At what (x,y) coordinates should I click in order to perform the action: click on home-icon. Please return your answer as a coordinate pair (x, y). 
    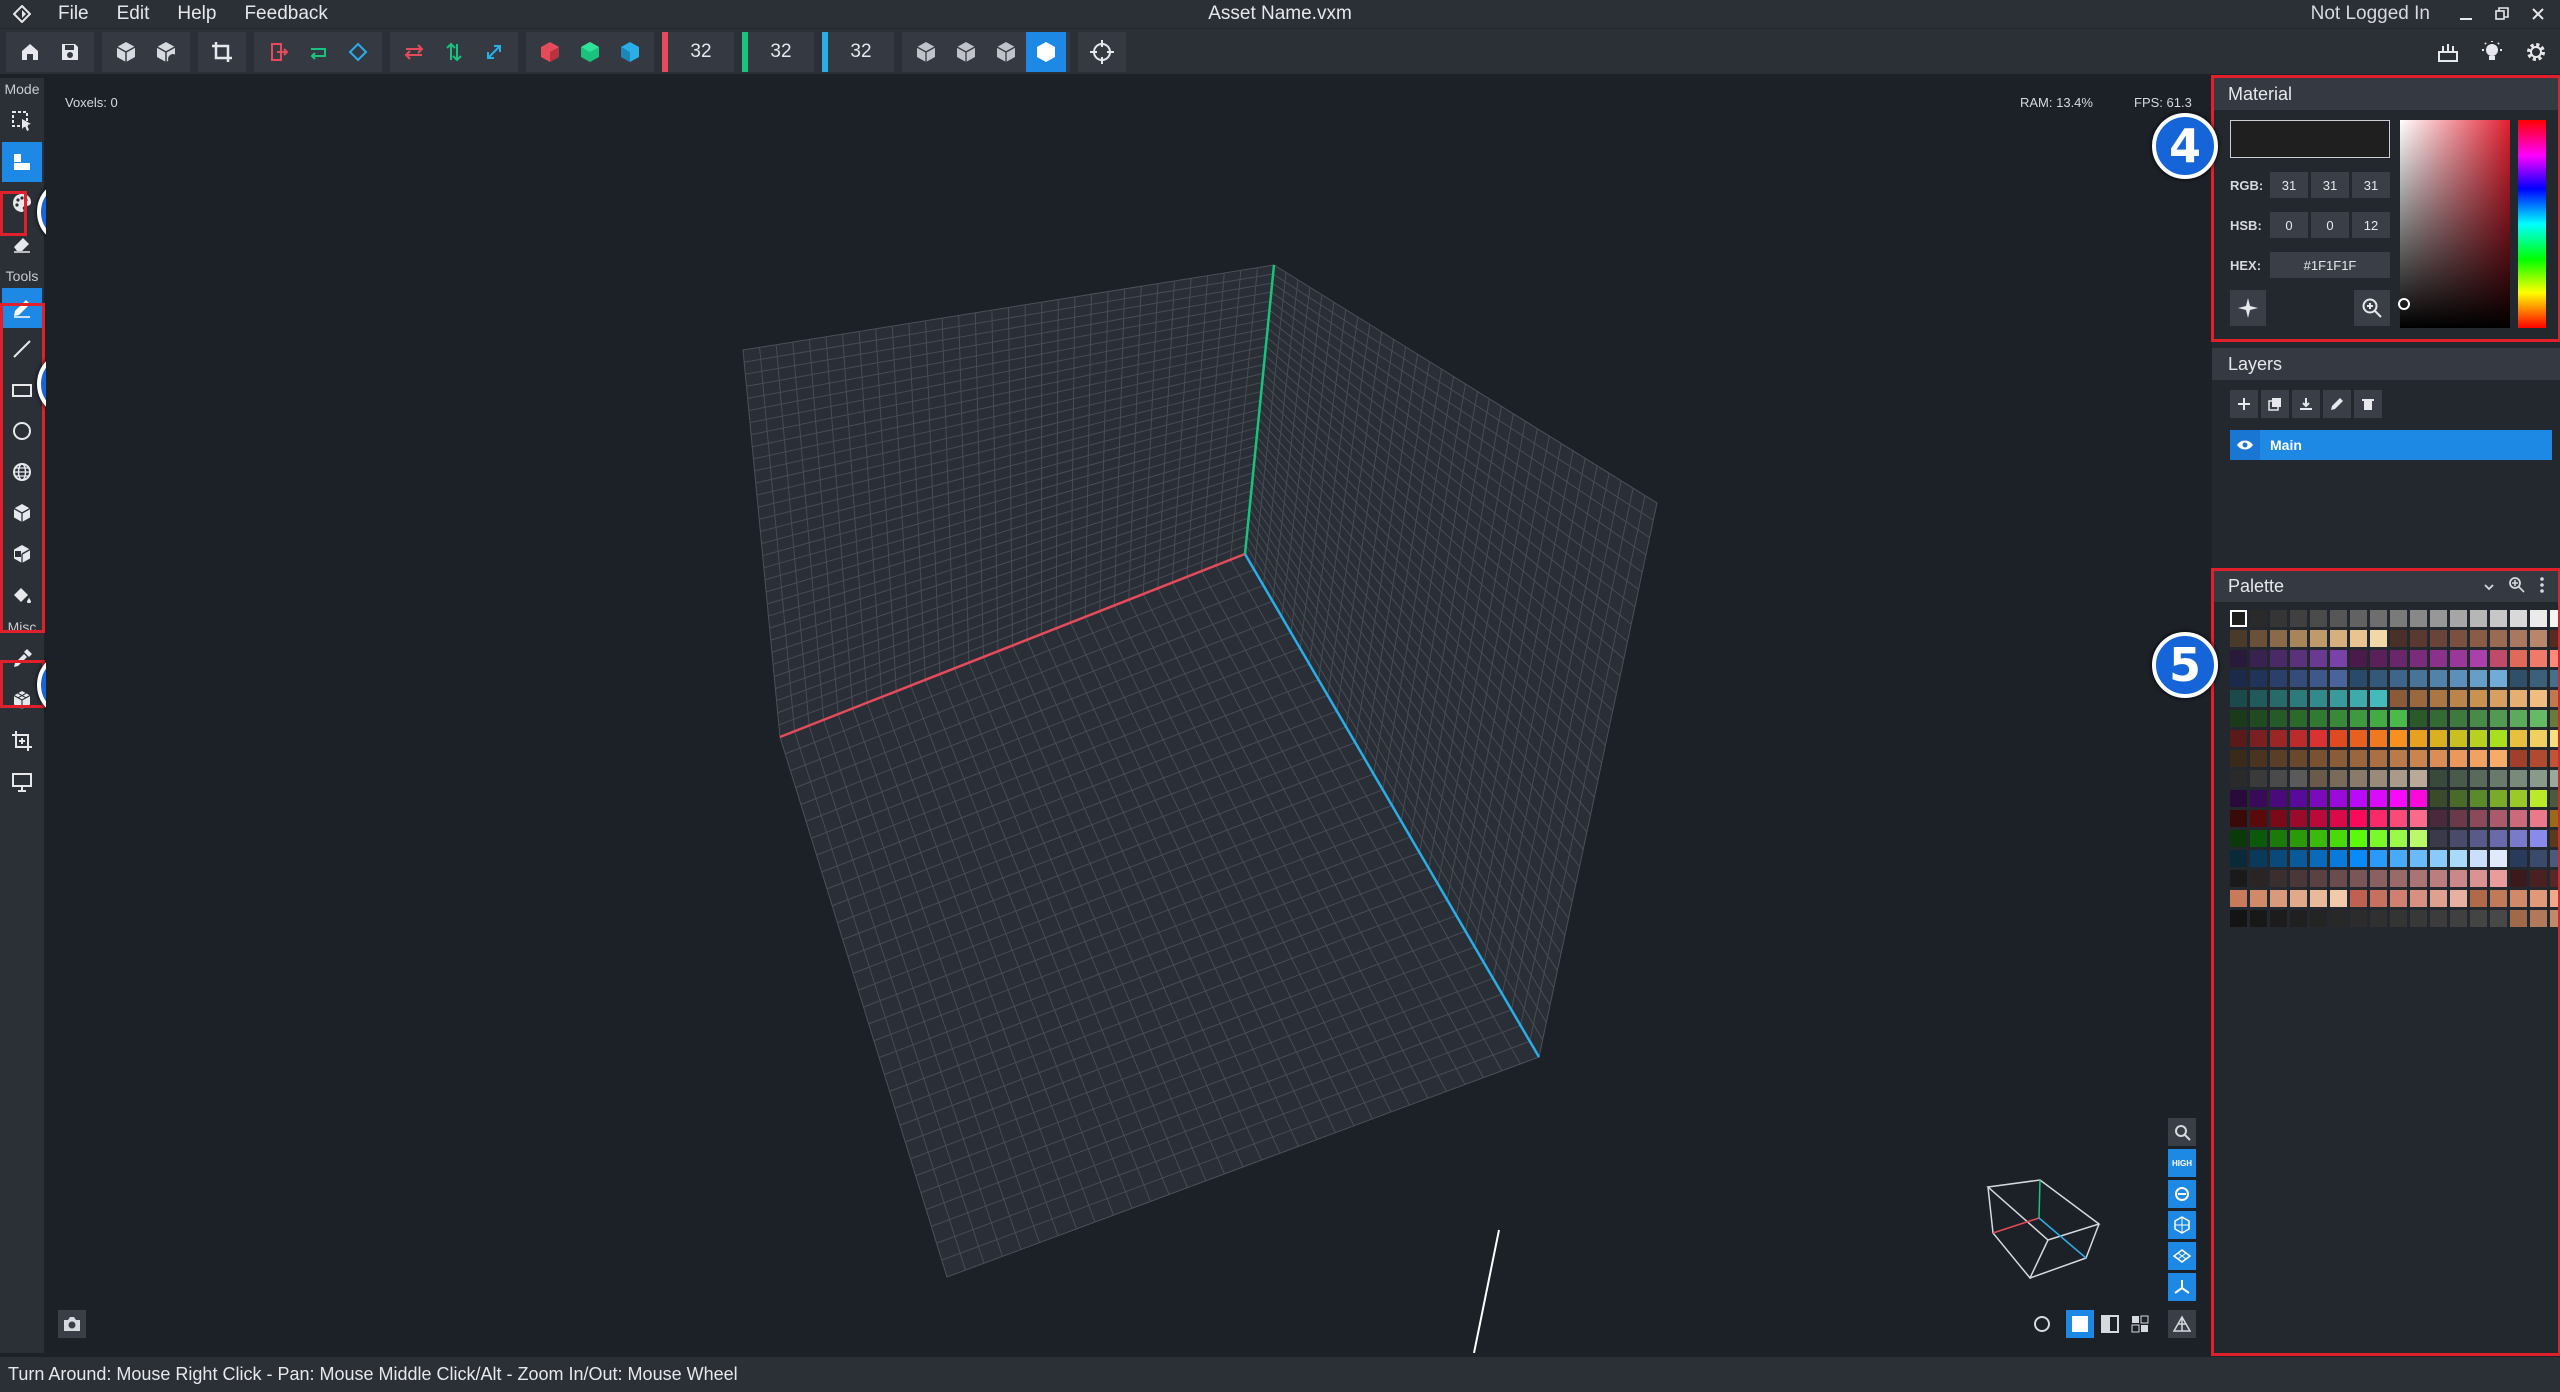
    Looking at the image, I should click on (30, 52).